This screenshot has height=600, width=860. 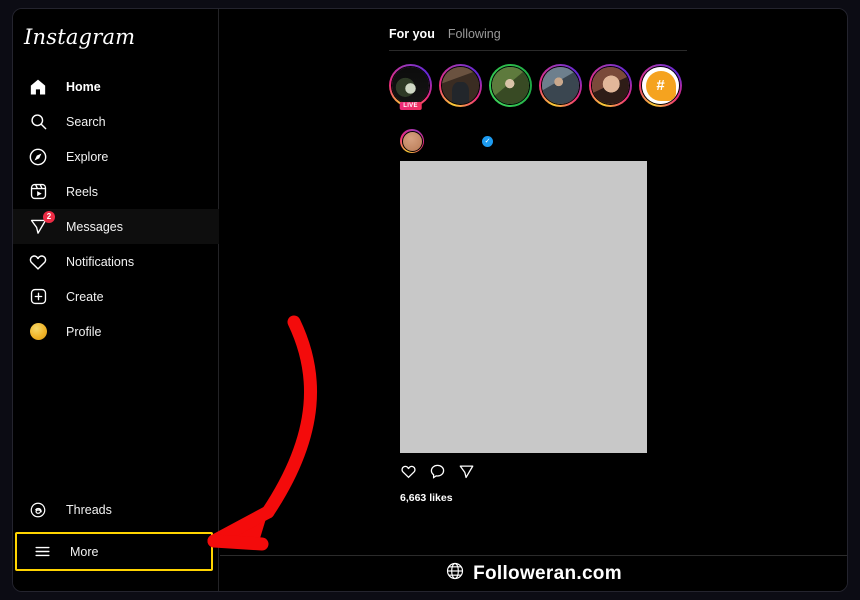 What do you see at coordinates (94, 226) in the screenshot?
I see `sidebar-item-label: Messages` at bounding box center [94, 226].